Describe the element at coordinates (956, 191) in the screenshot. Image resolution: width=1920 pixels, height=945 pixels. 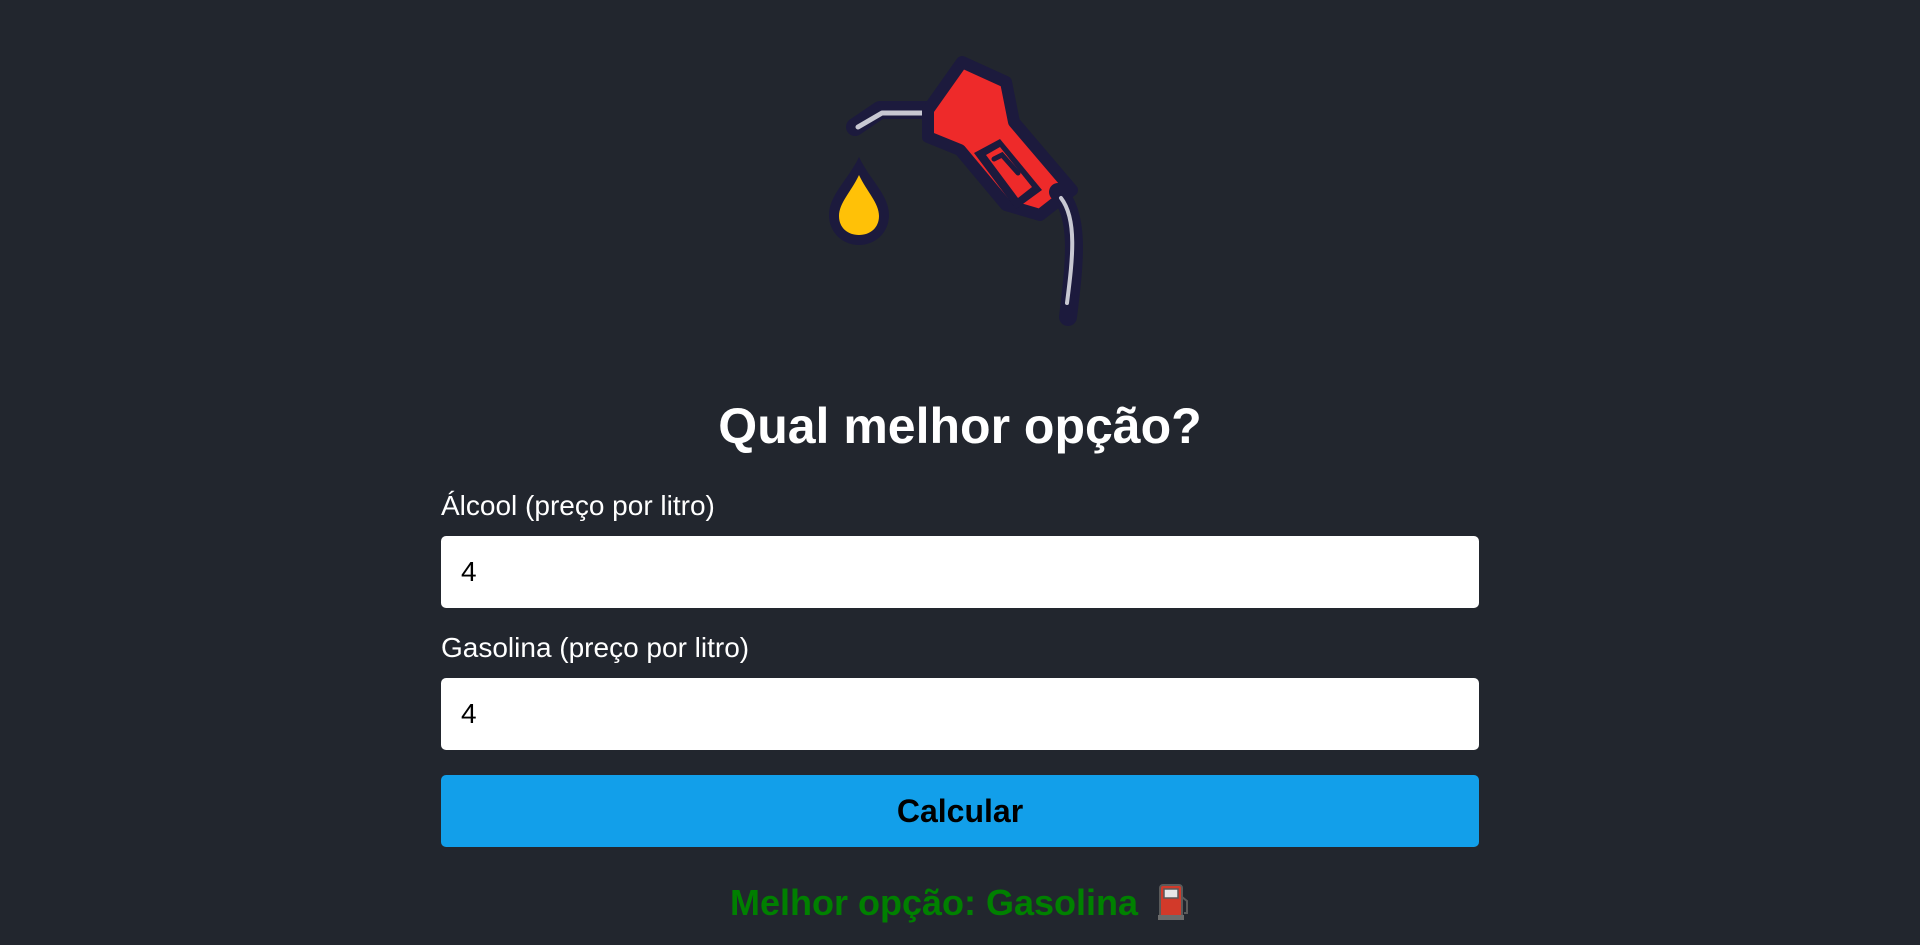
I see `fuel-nozzle-icon` at that location.